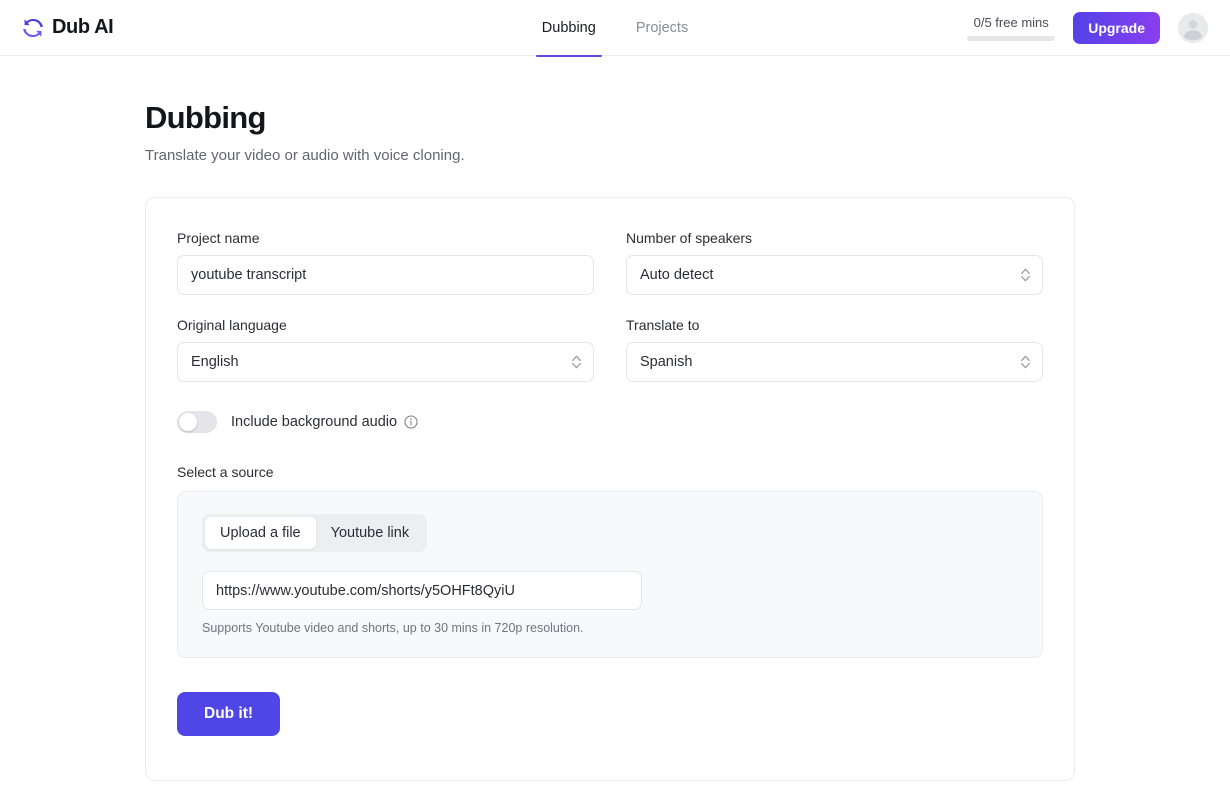 This screenshot has height=800, width=1230. I want to click on tab-upload-a-file: Upload a file, so click(260, 533).